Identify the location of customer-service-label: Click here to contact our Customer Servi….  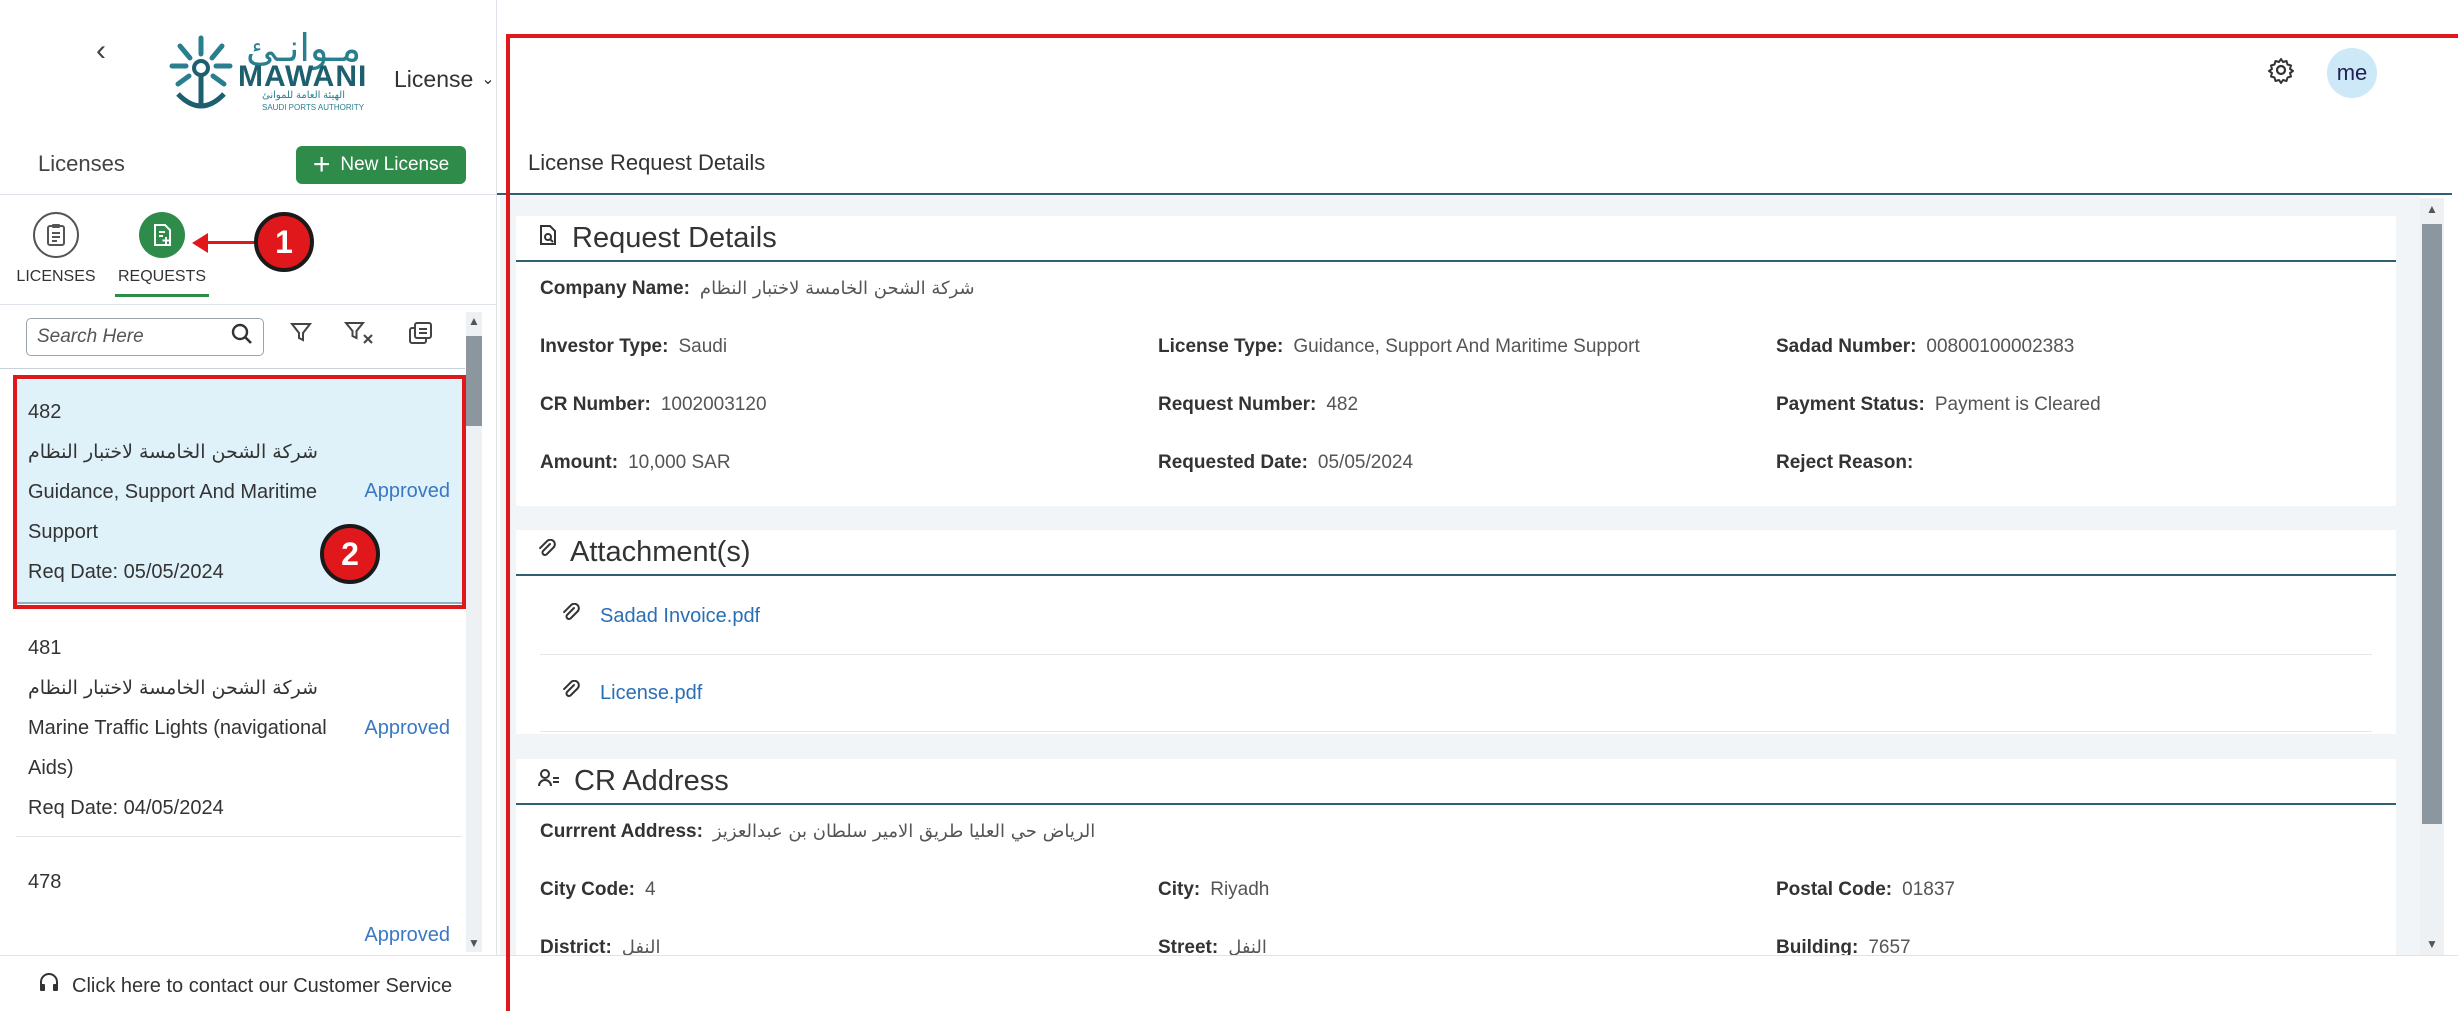
(262, 985).